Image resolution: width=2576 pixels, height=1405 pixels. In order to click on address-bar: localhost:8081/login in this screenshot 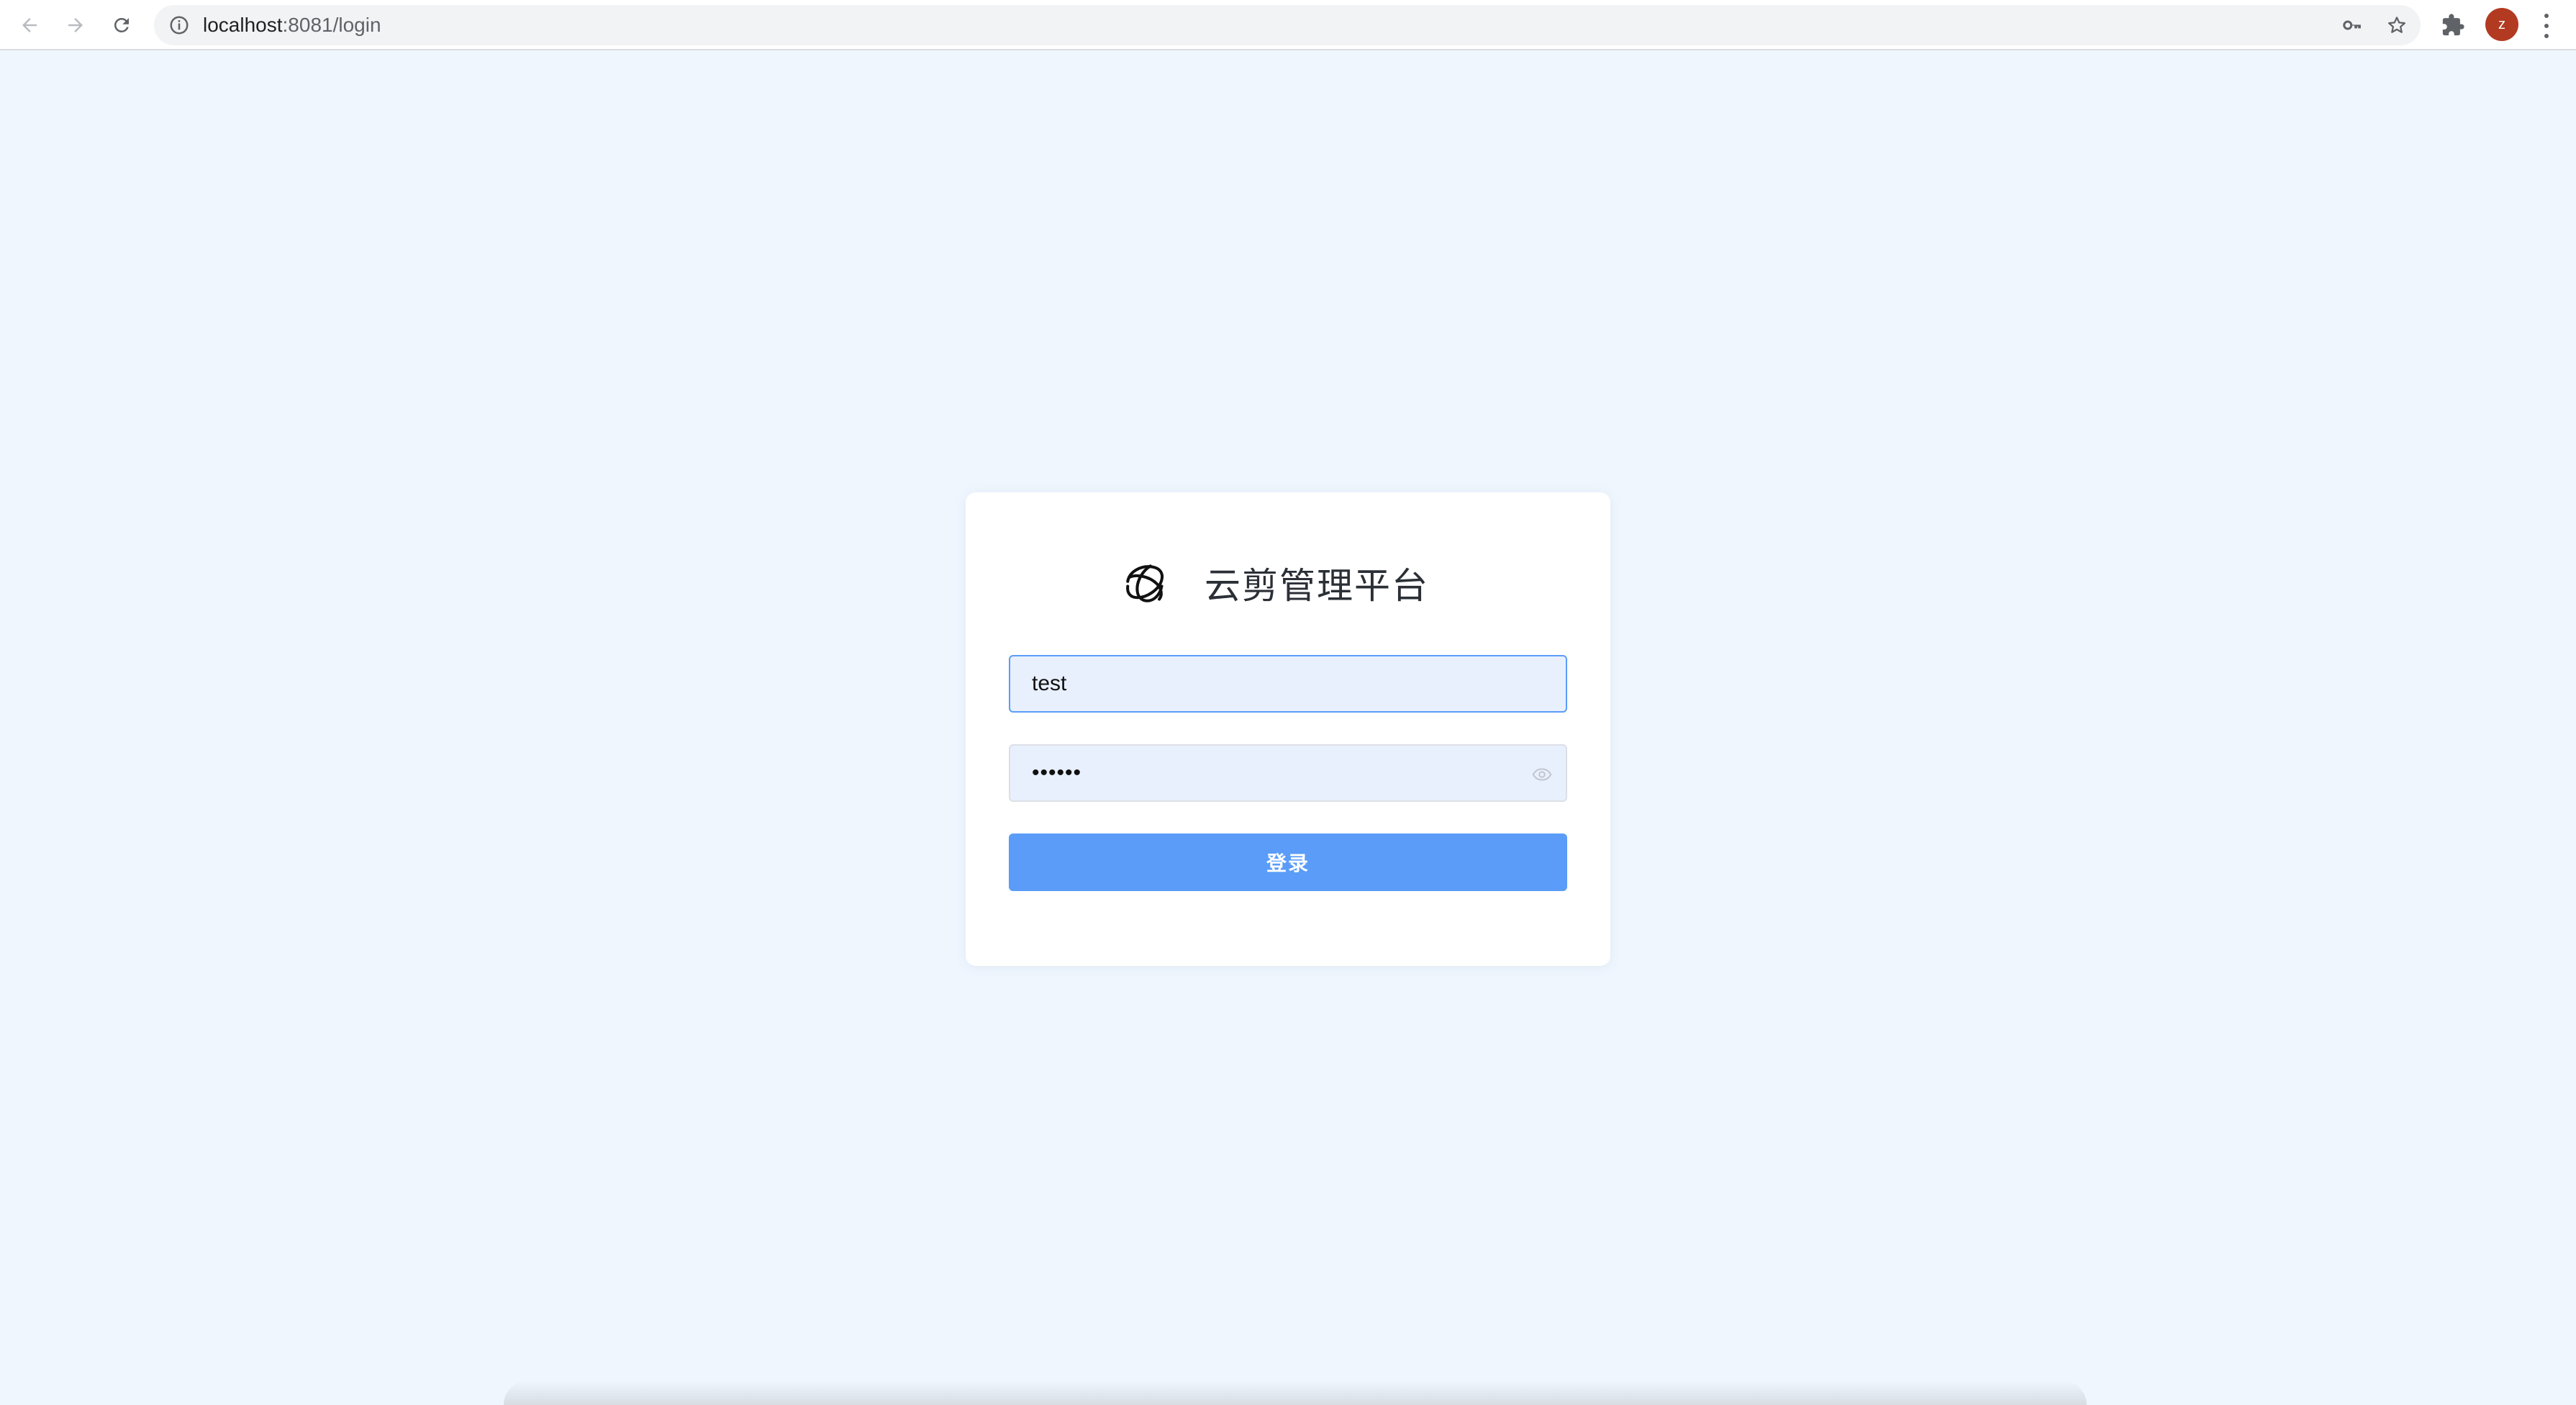, I will do `click(1287, 25)`.